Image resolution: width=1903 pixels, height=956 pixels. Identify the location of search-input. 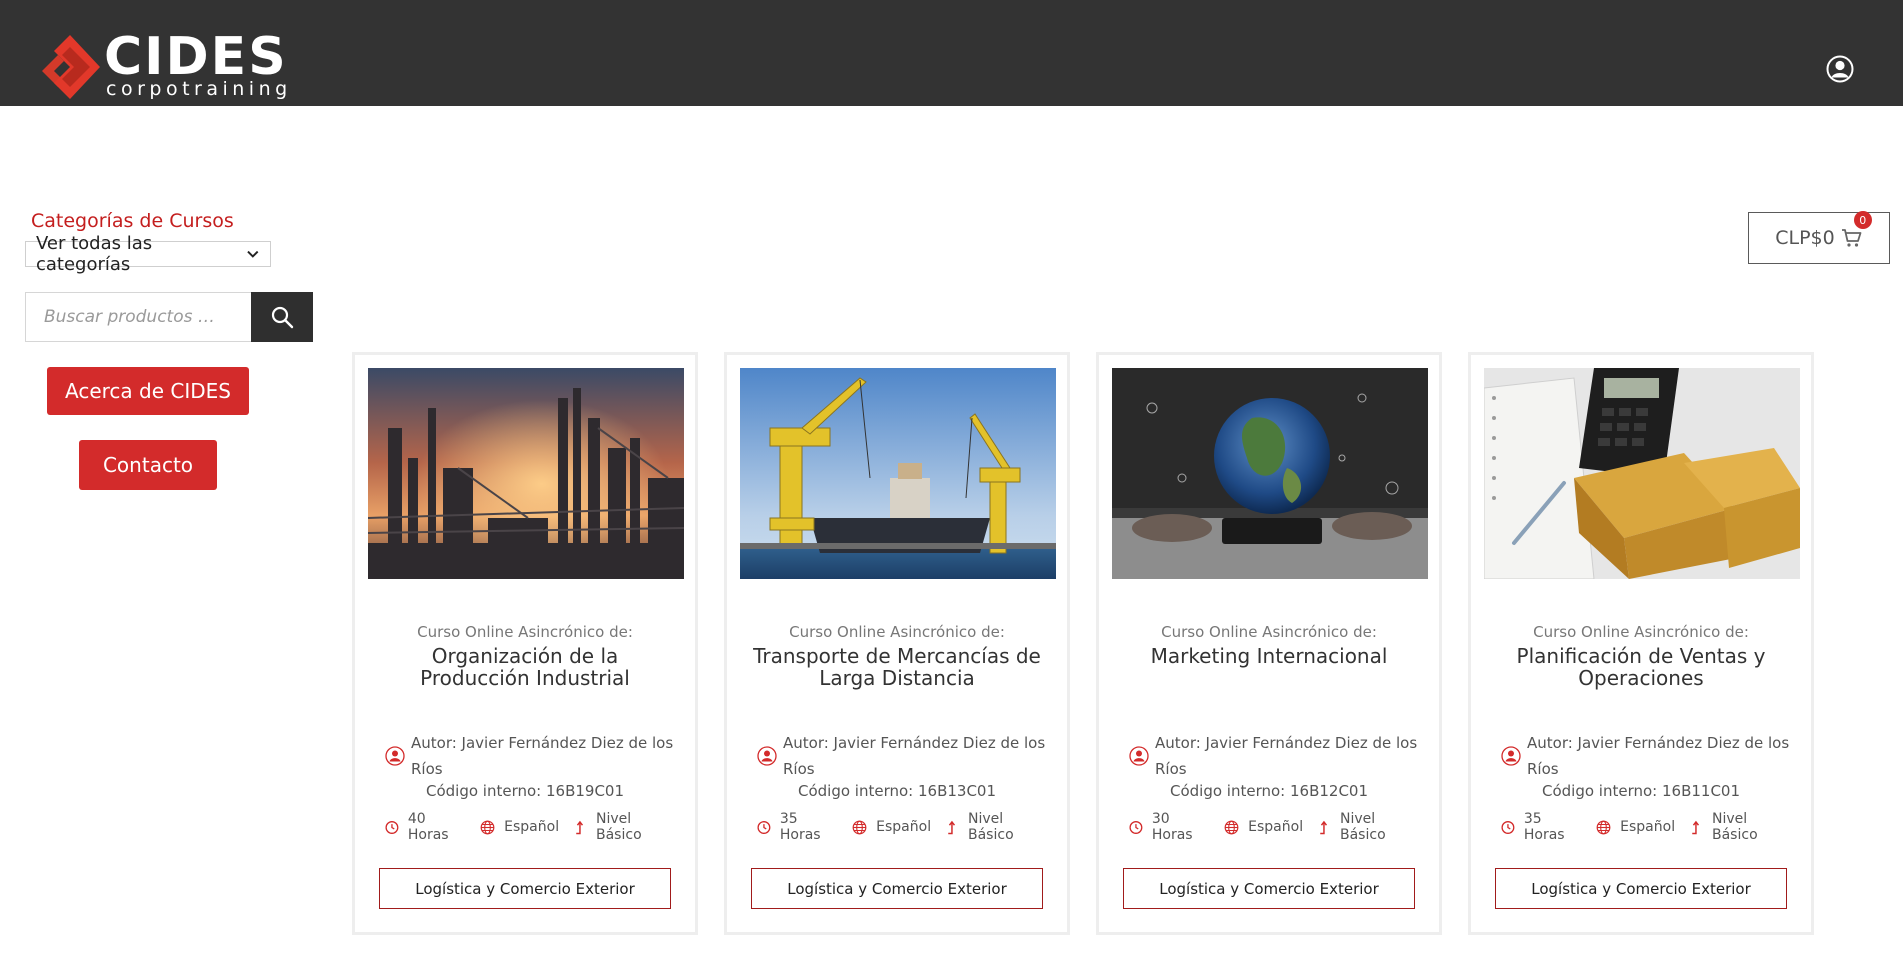
(138, 317).